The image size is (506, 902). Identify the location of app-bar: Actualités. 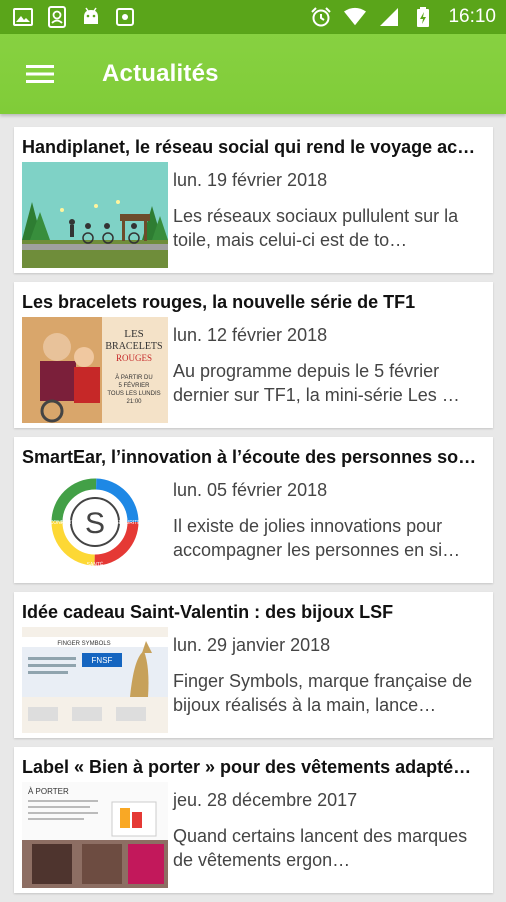
(253, 74).